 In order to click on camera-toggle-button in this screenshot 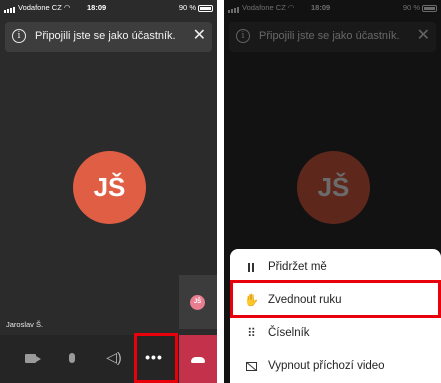, I will do `click(30, 357)`.